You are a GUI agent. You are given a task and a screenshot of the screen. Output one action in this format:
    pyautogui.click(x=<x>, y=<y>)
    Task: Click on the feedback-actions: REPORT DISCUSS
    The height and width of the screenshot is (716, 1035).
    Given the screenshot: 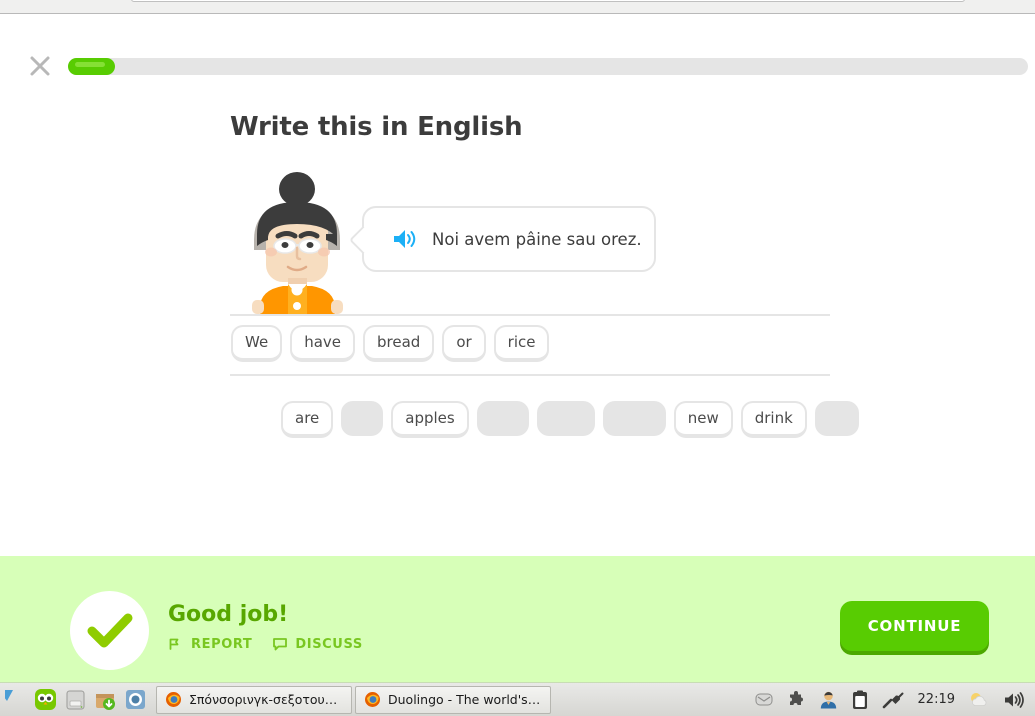 What is the action you would take?
    pyautogui.click(x=265, y=644)
    